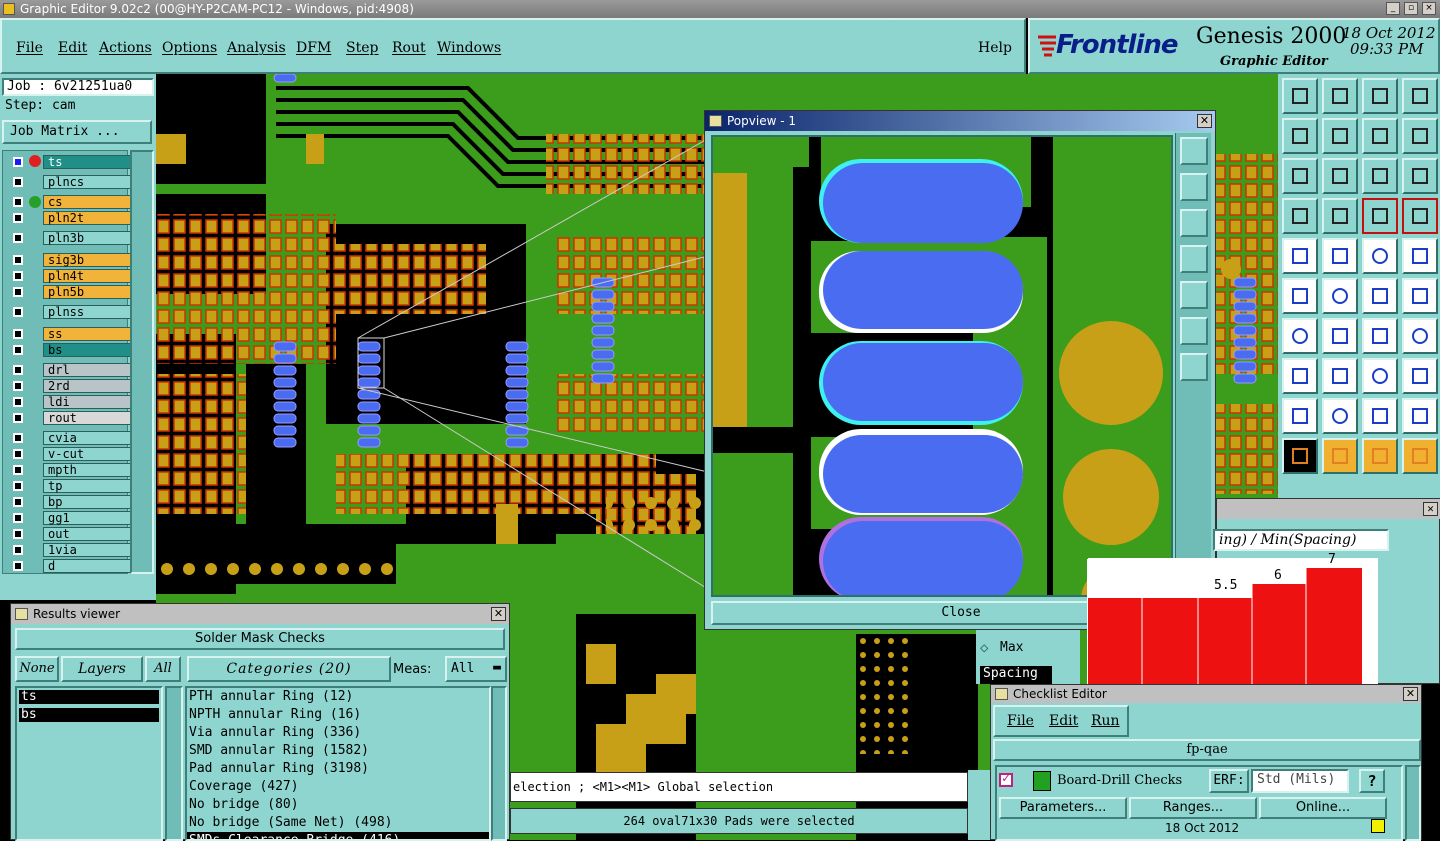 This screenshot has height=841, width=1440. I want to click on checklist-menu-run: Run, so click(1105, 721).